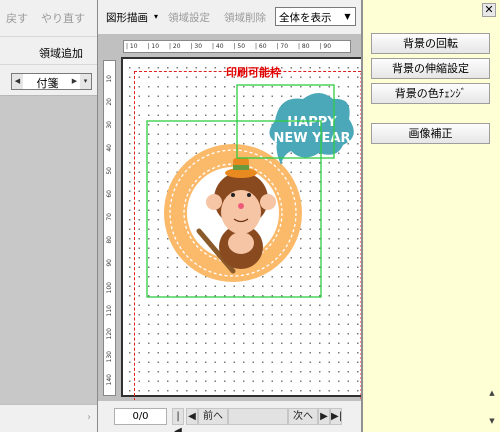 This screenshot has width=500, height=432. Describe the element at coordinates (109, 125) in the screenshot. I see `ruler-v-tick: 30` at that location.